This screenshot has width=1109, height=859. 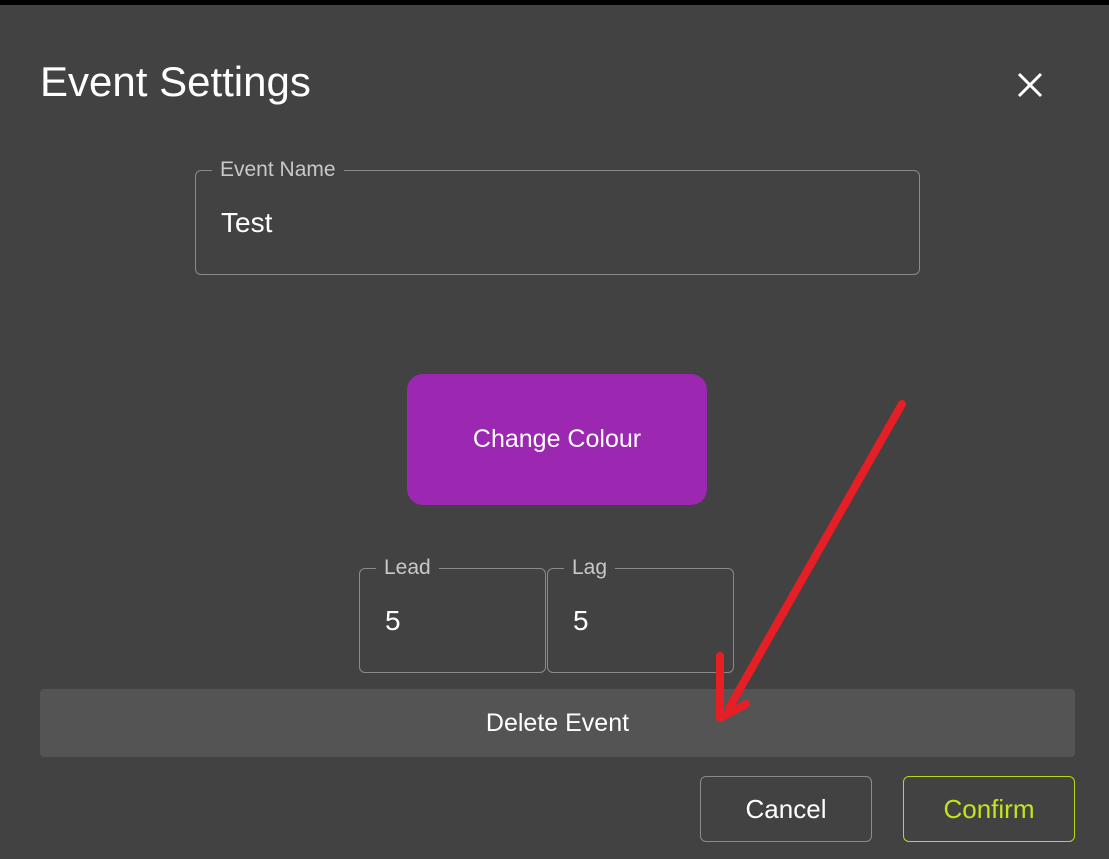 I want to click on lead-field: Lead 5, so click(x=452, y=614).